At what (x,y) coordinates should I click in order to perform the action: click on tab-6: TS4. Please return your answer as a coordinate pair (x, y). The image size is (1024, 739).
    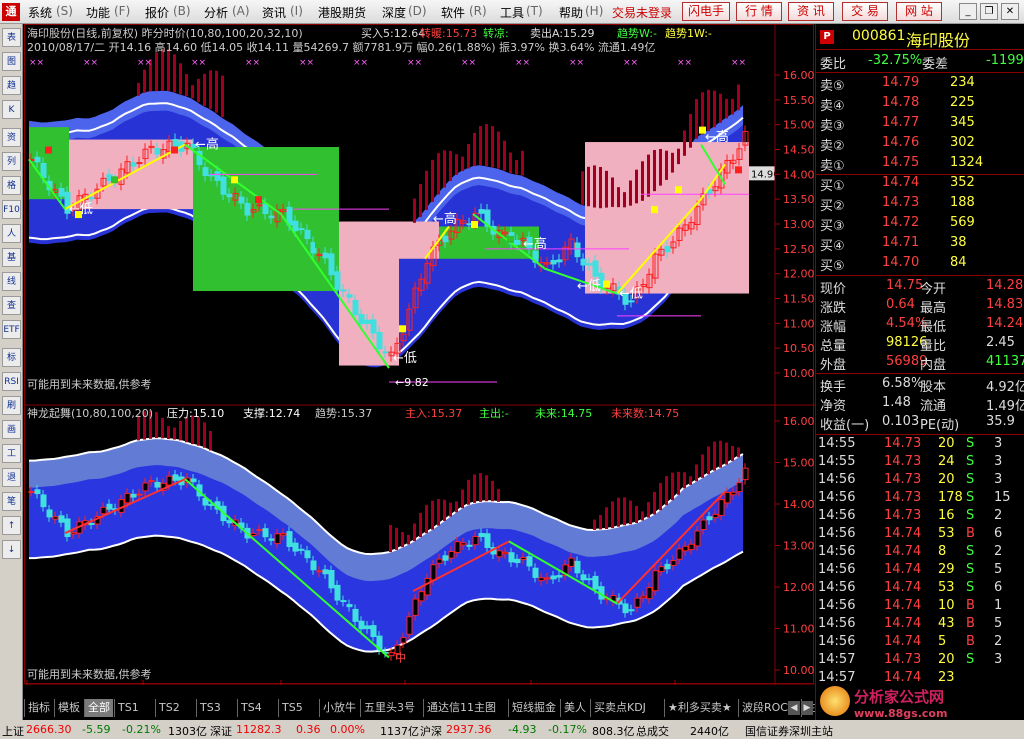
    Looking at the image, I should click on (251, 708).